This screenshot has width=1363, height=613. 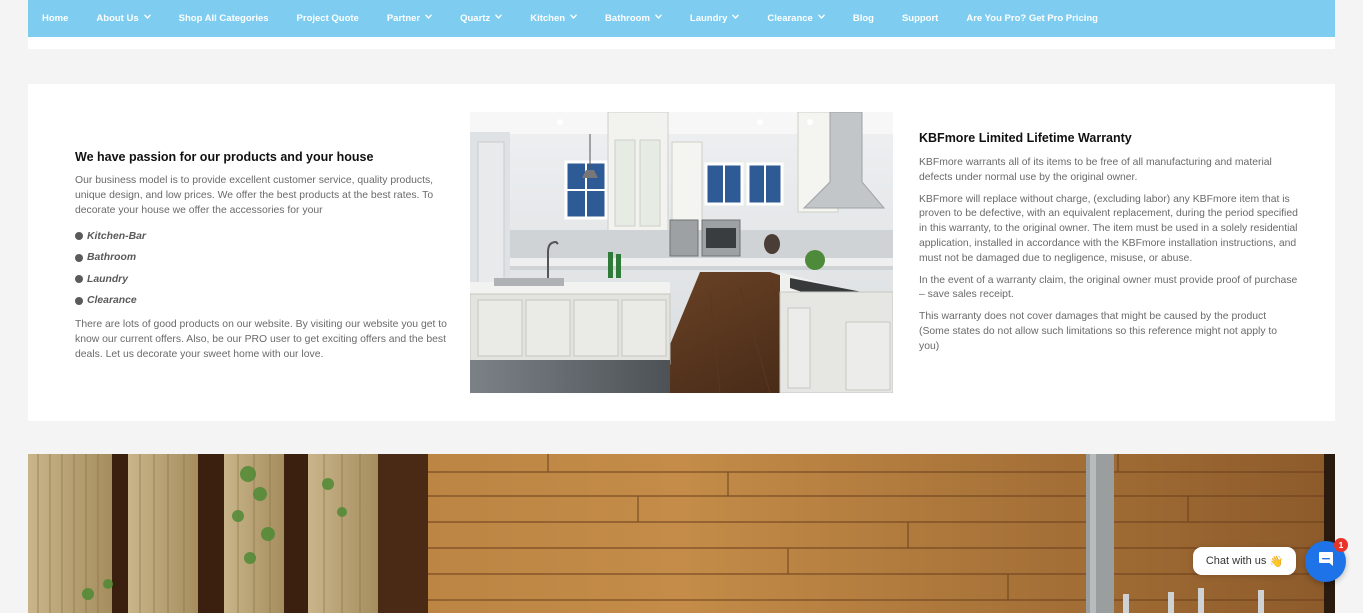 I want to click on chat-prompt: Chat with us 👋, so click(x=1244, y=561).